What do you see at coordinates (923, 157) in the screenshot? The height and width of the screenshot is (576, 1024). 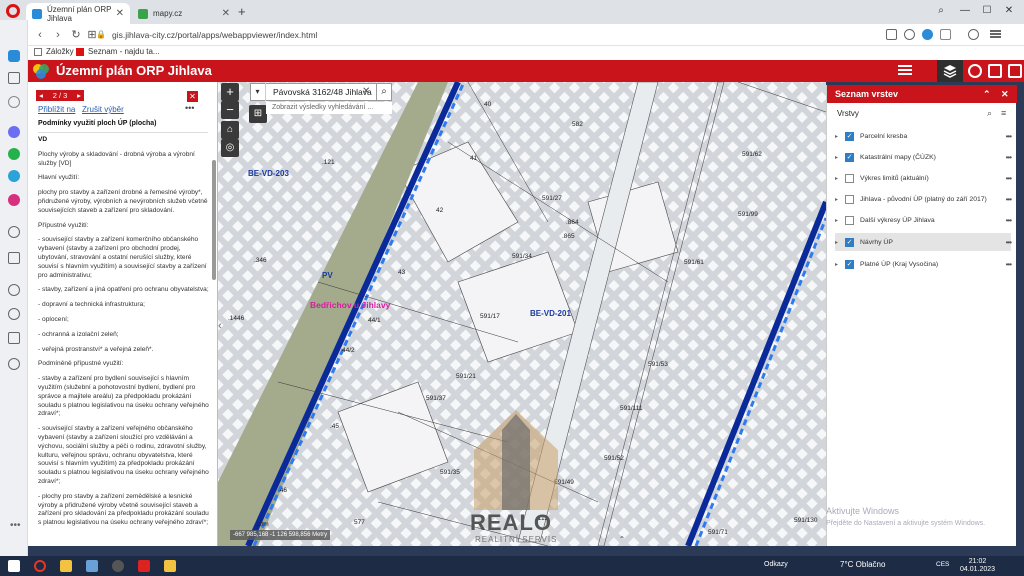 I see `layer-row: ▸ ✓ Katastrální mapy (ČÚZK) •••` at bounding box center [923, 157].